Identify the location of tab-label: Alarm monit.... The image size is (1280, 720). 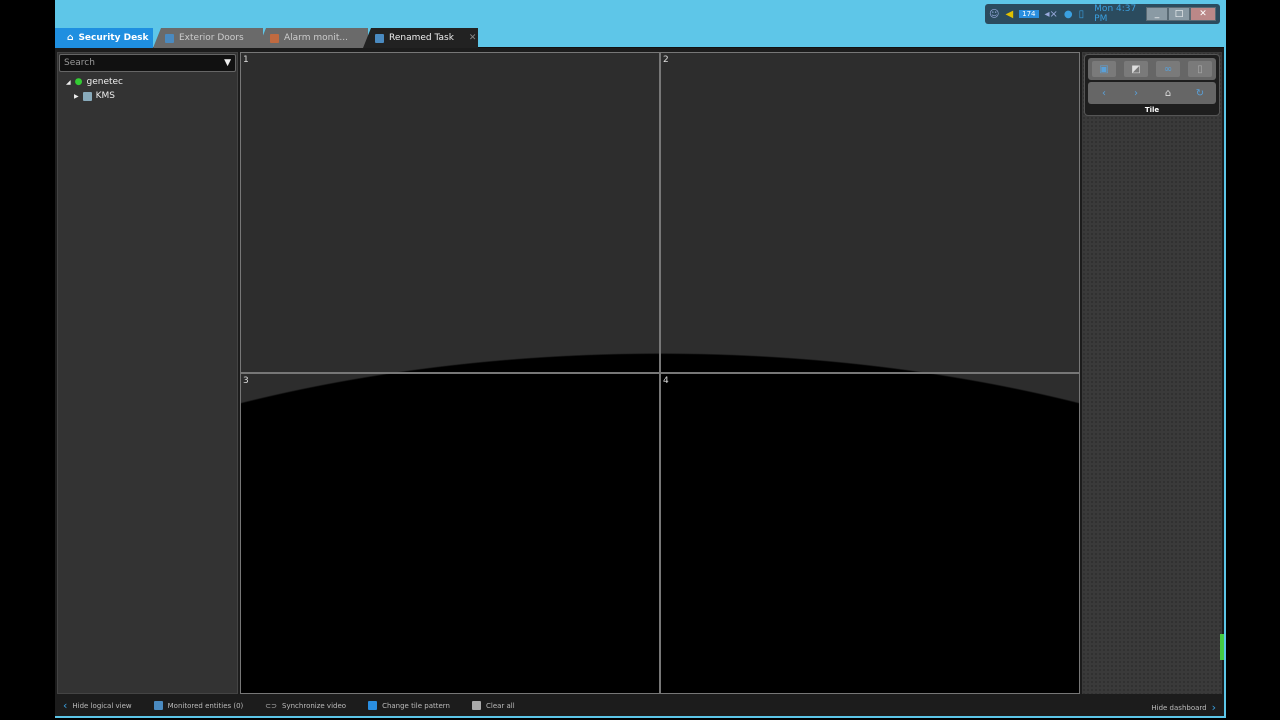
(316, 38).